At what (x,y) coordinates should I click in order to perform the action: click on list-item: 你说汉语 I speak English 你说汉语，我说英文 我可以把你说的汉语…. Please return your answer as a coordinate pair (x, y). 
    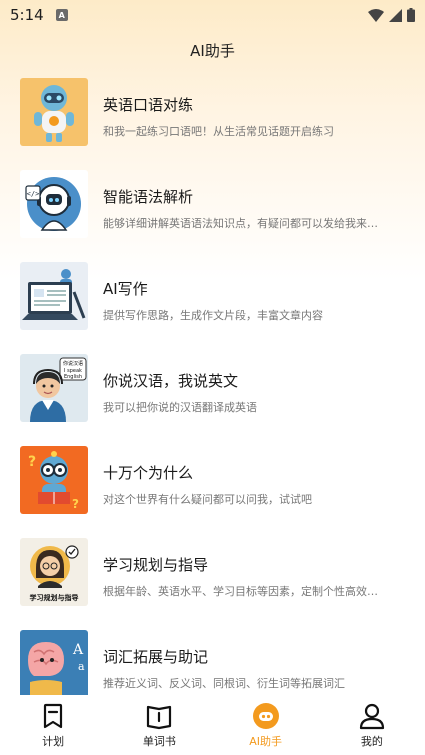
    Looking at the image, I should click on (212, 392).